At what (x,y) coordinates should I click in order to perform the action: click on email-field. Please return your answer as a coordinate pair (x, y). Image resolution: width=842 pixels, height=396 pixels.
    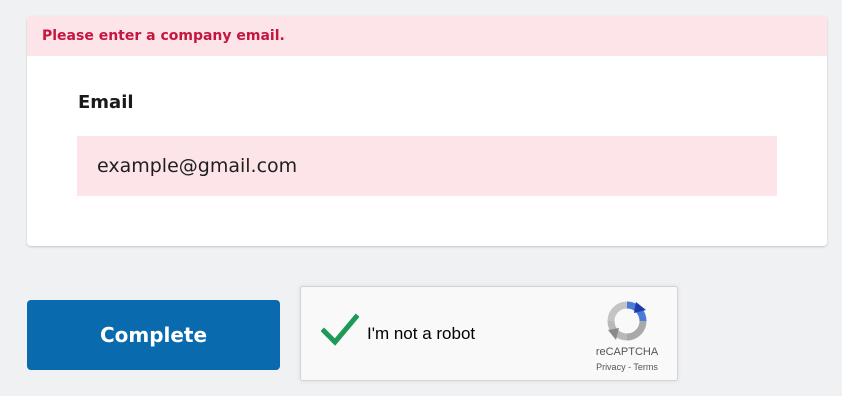
    Looking at the image, I should click on (427, 166).